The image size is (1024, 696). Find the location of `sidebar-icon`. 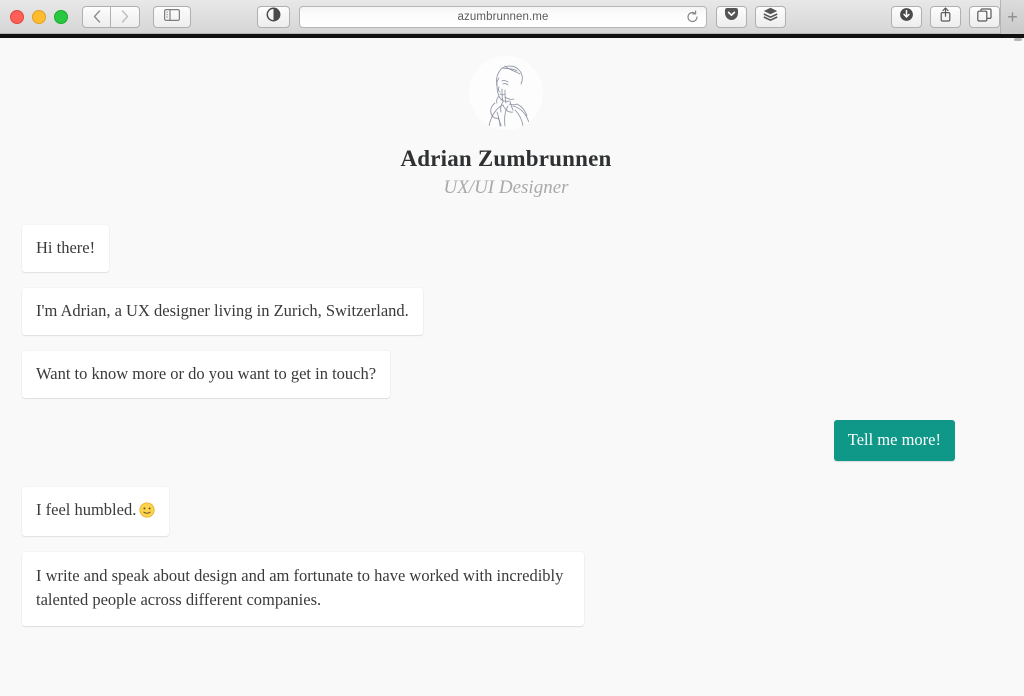

sidebar-icon is located at coordinates (172, 17).